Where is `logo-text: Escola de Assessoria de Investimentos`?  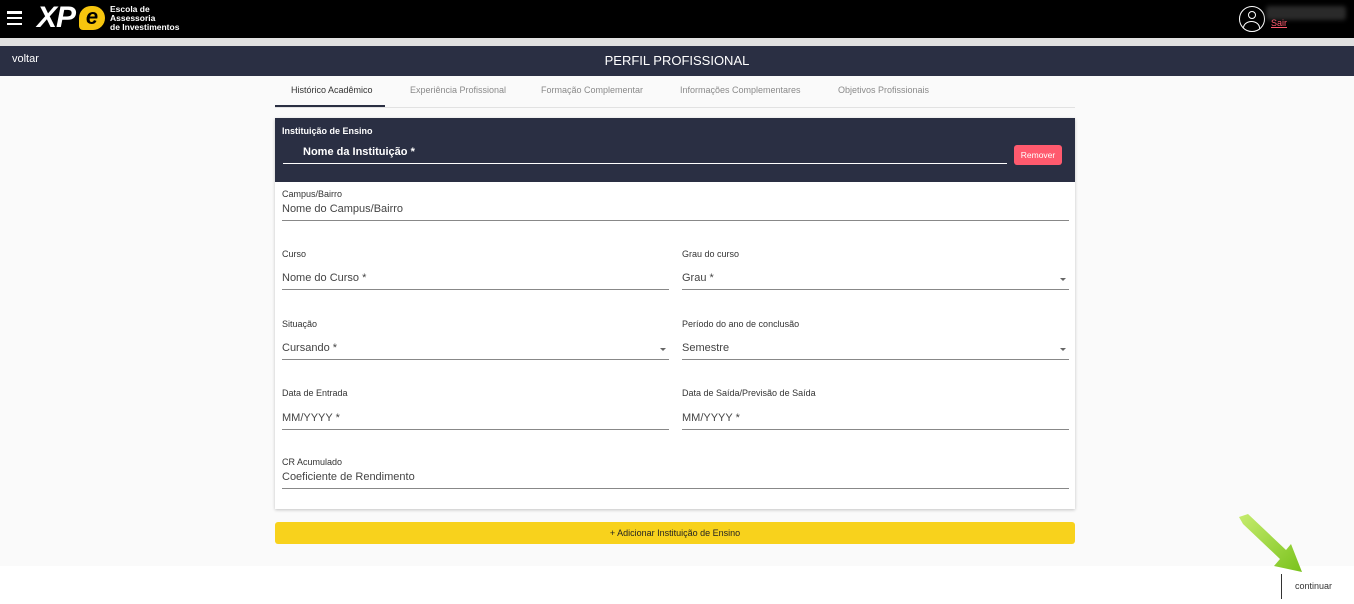
logo-text: Escola de Assessoria de Investimentos is located at coordinates (144, 18).